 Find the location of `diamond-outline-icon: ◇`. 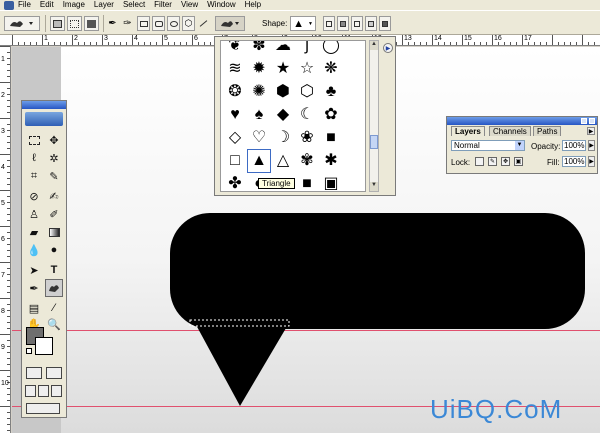

diamond-outline-icon: ◇ is located at coordinates (235, 138).